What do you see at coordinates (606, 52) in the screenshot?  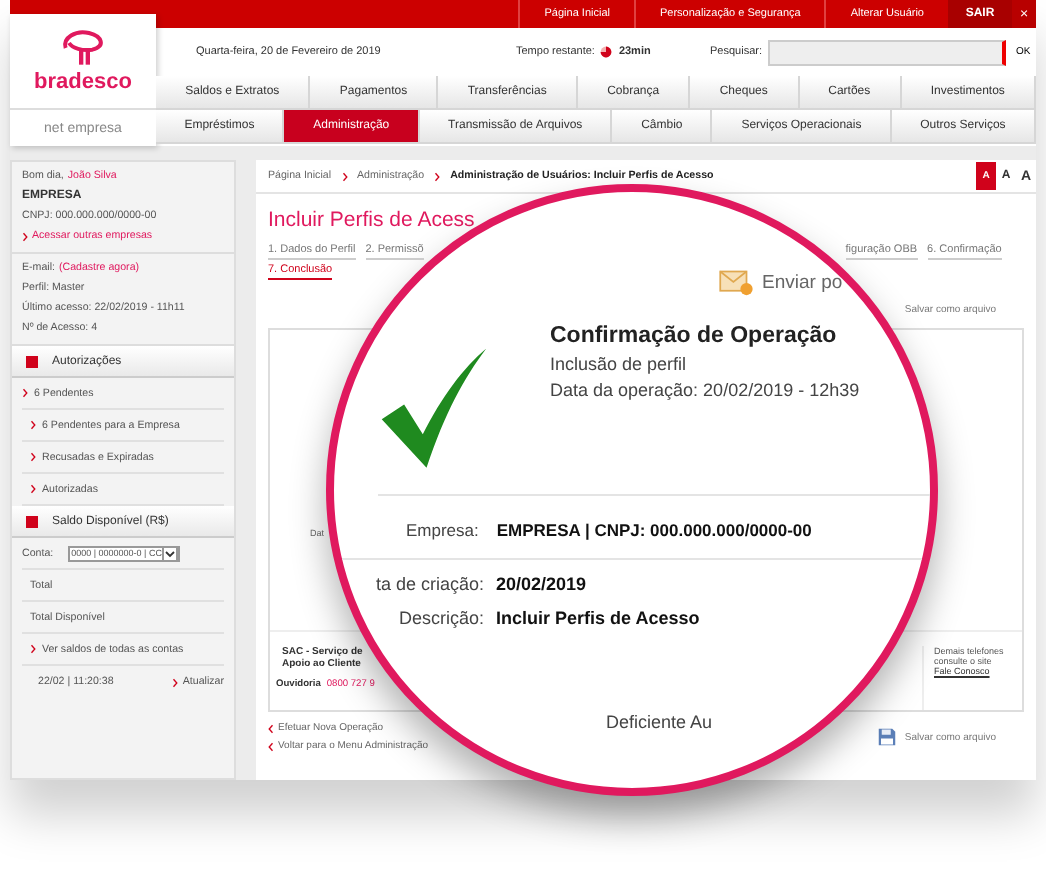 I see `timer-icon` at bounding box center [606, 52].